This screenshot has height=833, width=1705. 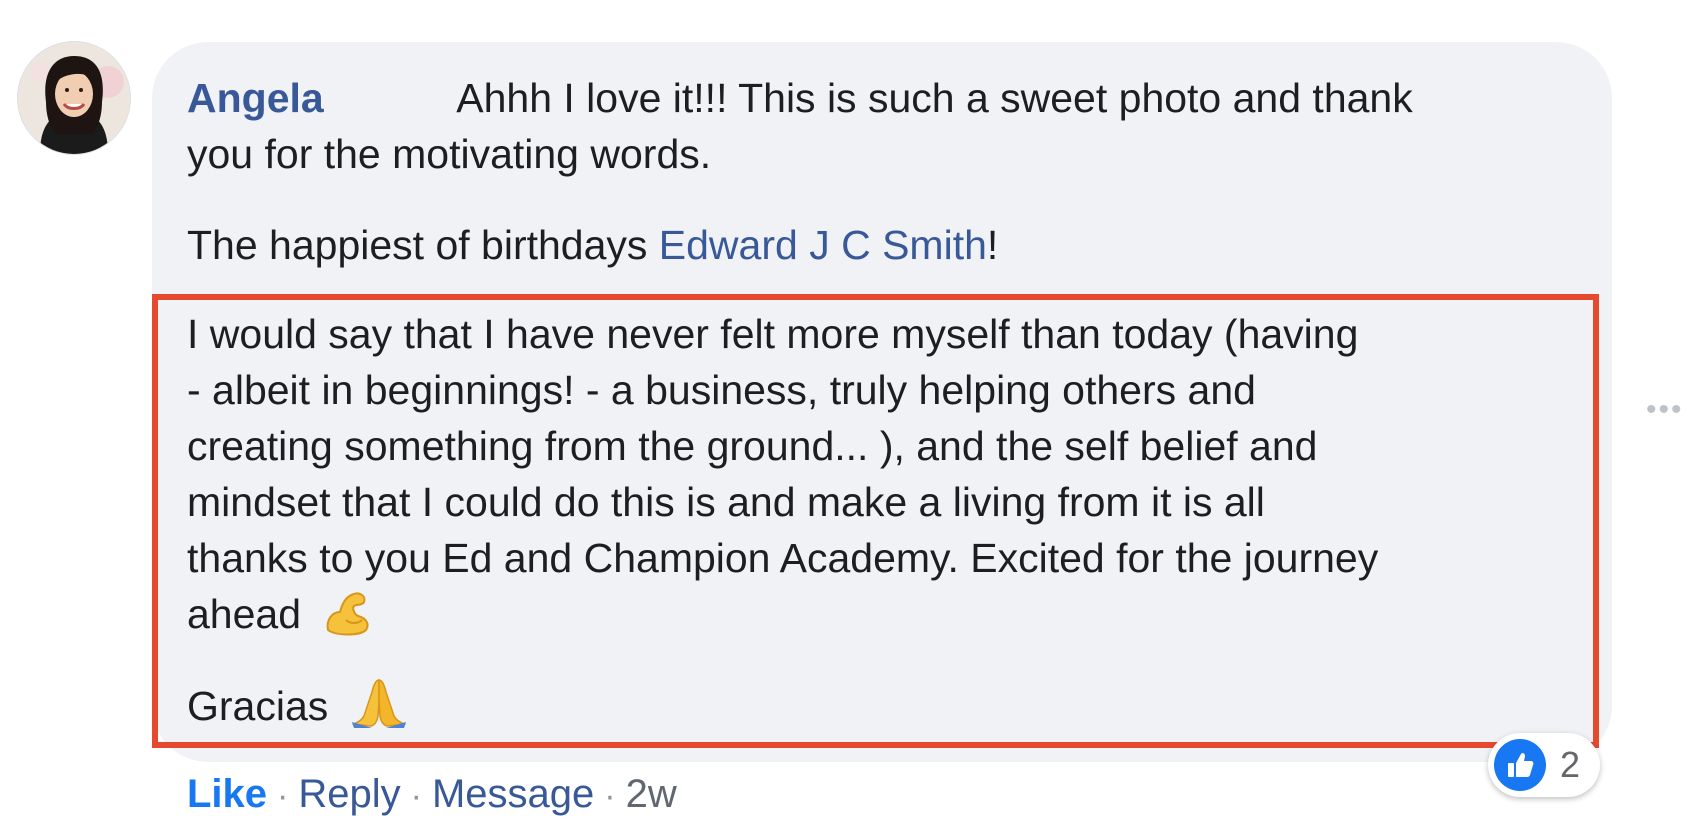 I want to click on comment-line-2: you for the motivating words., so click(x=449, y=154).